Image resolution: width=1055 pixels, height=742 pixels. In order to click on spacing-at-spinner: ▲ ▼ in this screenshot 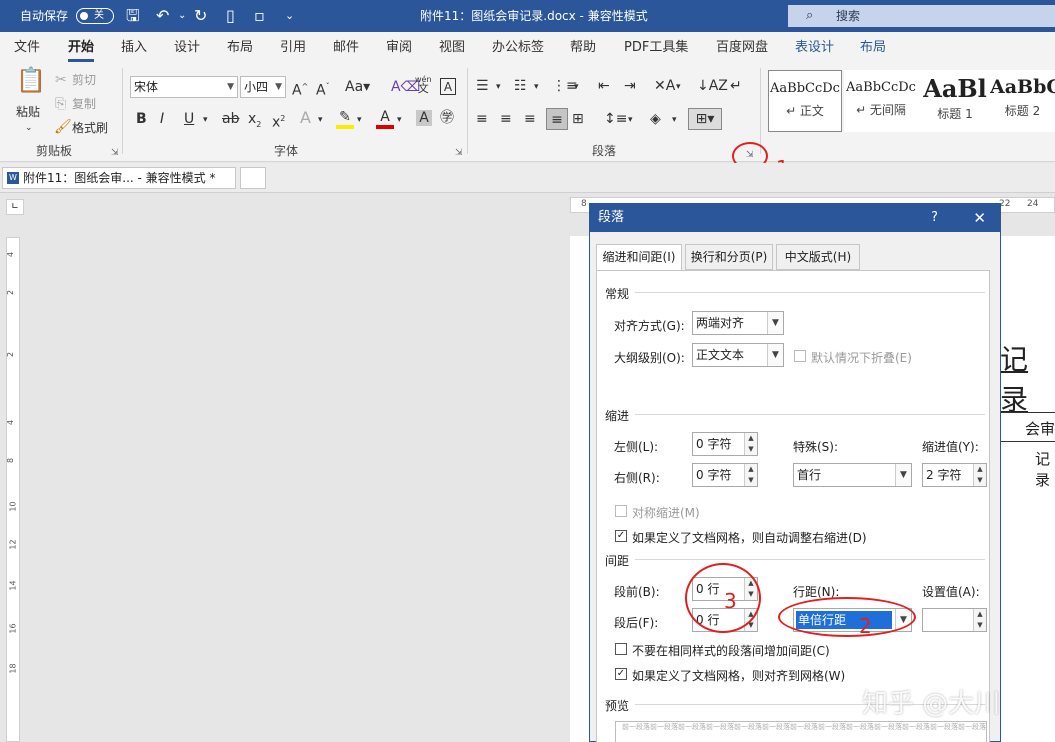, I will do `click(954, 620)`.